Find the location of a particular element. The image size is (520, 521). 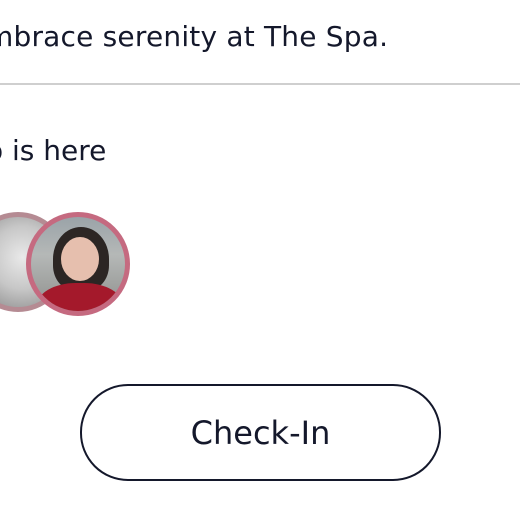

divider is located at coordinates (260, 84).